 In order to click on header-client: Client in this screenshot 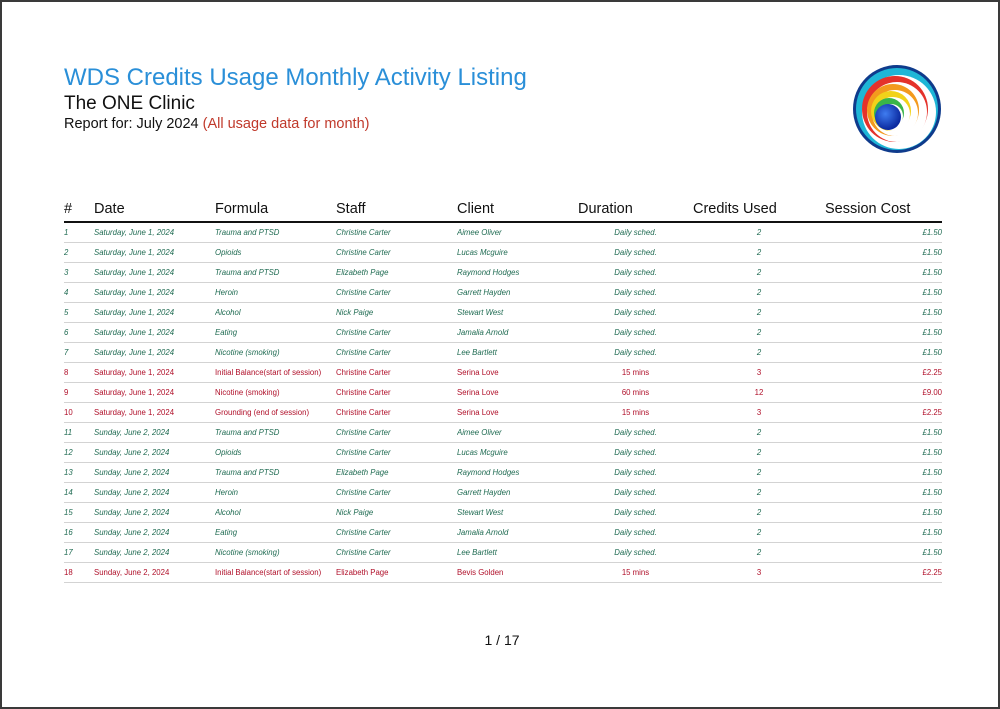, I will do `click(517, 210)`.